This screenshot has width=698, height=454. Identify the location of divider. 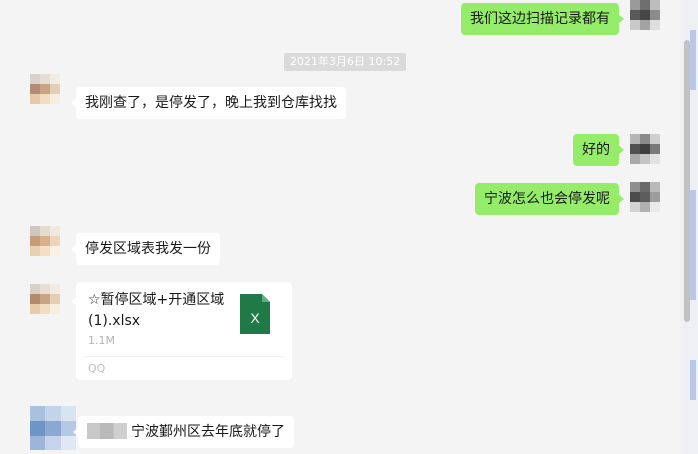
(184, 356).